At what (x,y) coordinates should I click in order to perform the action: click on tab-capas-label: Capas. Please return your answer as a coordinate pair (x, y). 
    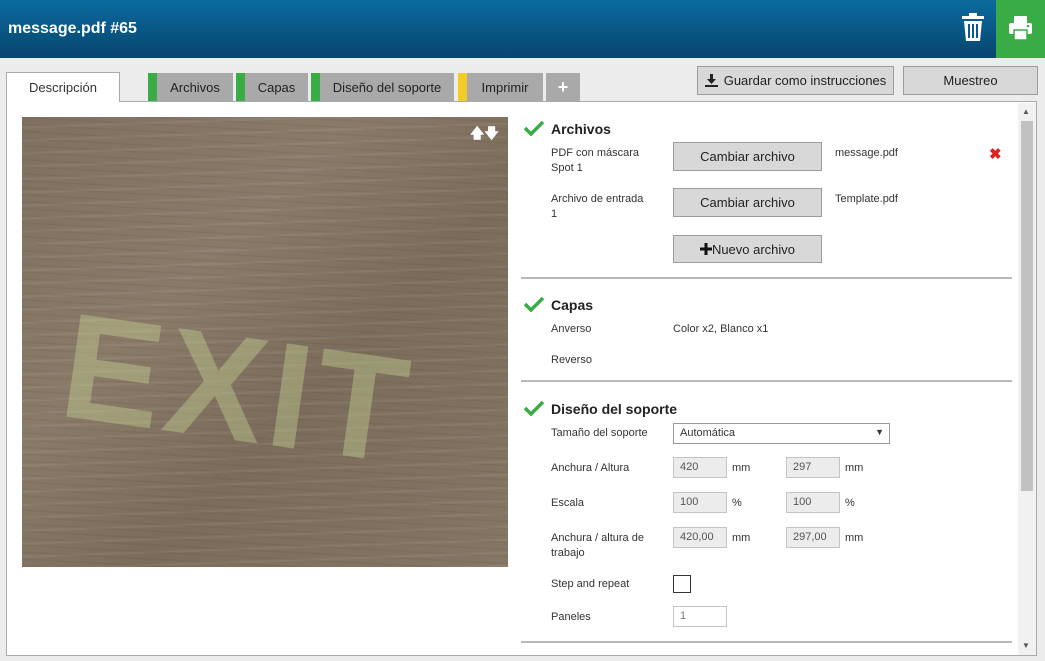
    Looking at the image, I should click on (276, 87).